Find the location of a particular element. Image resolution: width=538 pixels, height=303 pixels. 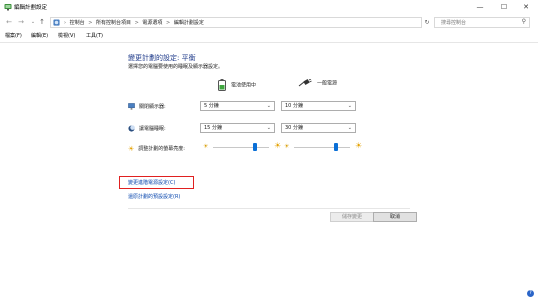

column-header-plugged-in: 一般電源 is located at coordinates (317, 83).